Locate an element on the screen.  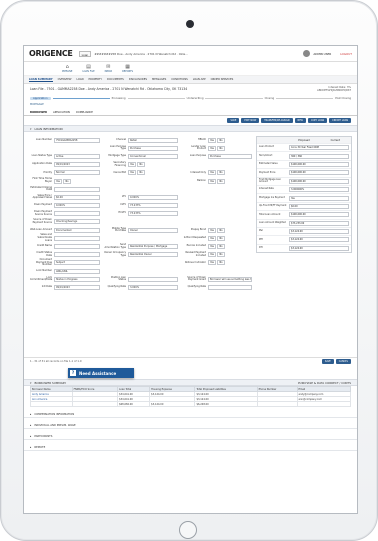
action-button: NEW is located at coordinates (300, 120).